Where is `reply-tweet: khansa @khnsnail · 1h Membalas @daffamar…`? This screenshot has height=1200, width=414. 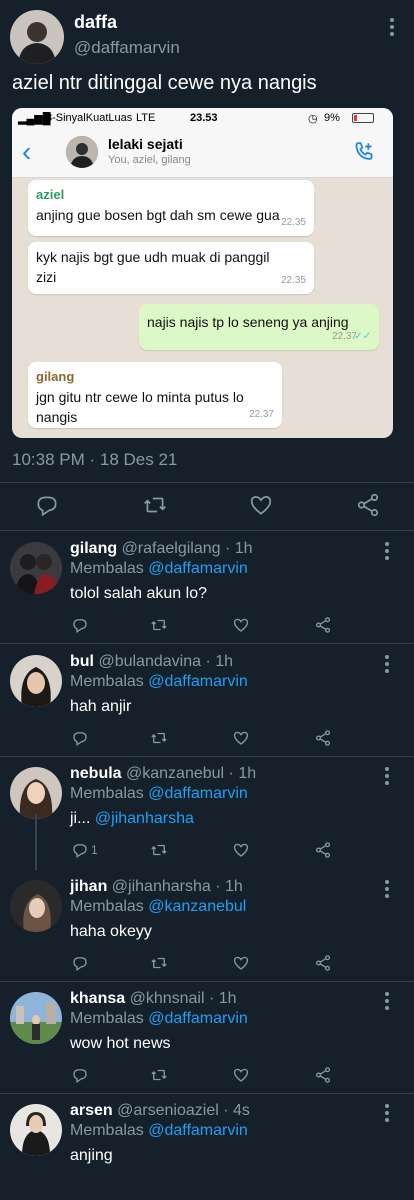
reply-tweet: khansa @khnsnail · 1h Membalas @daffamar… is located at coordinates (207, 1038).